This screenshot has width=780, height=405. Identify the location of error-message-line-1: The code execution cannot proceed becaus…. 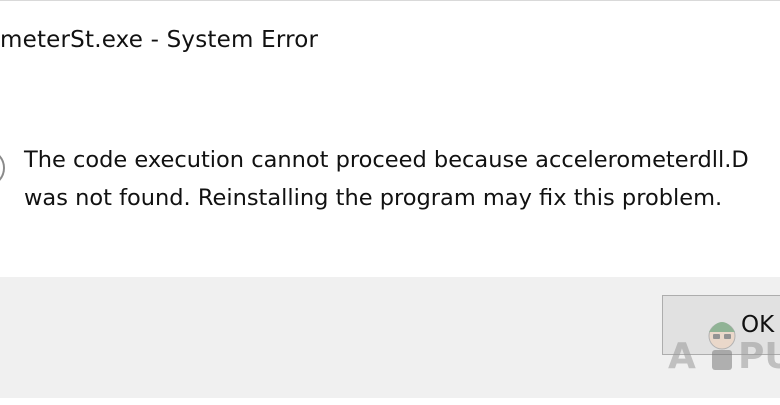
(386, 160).